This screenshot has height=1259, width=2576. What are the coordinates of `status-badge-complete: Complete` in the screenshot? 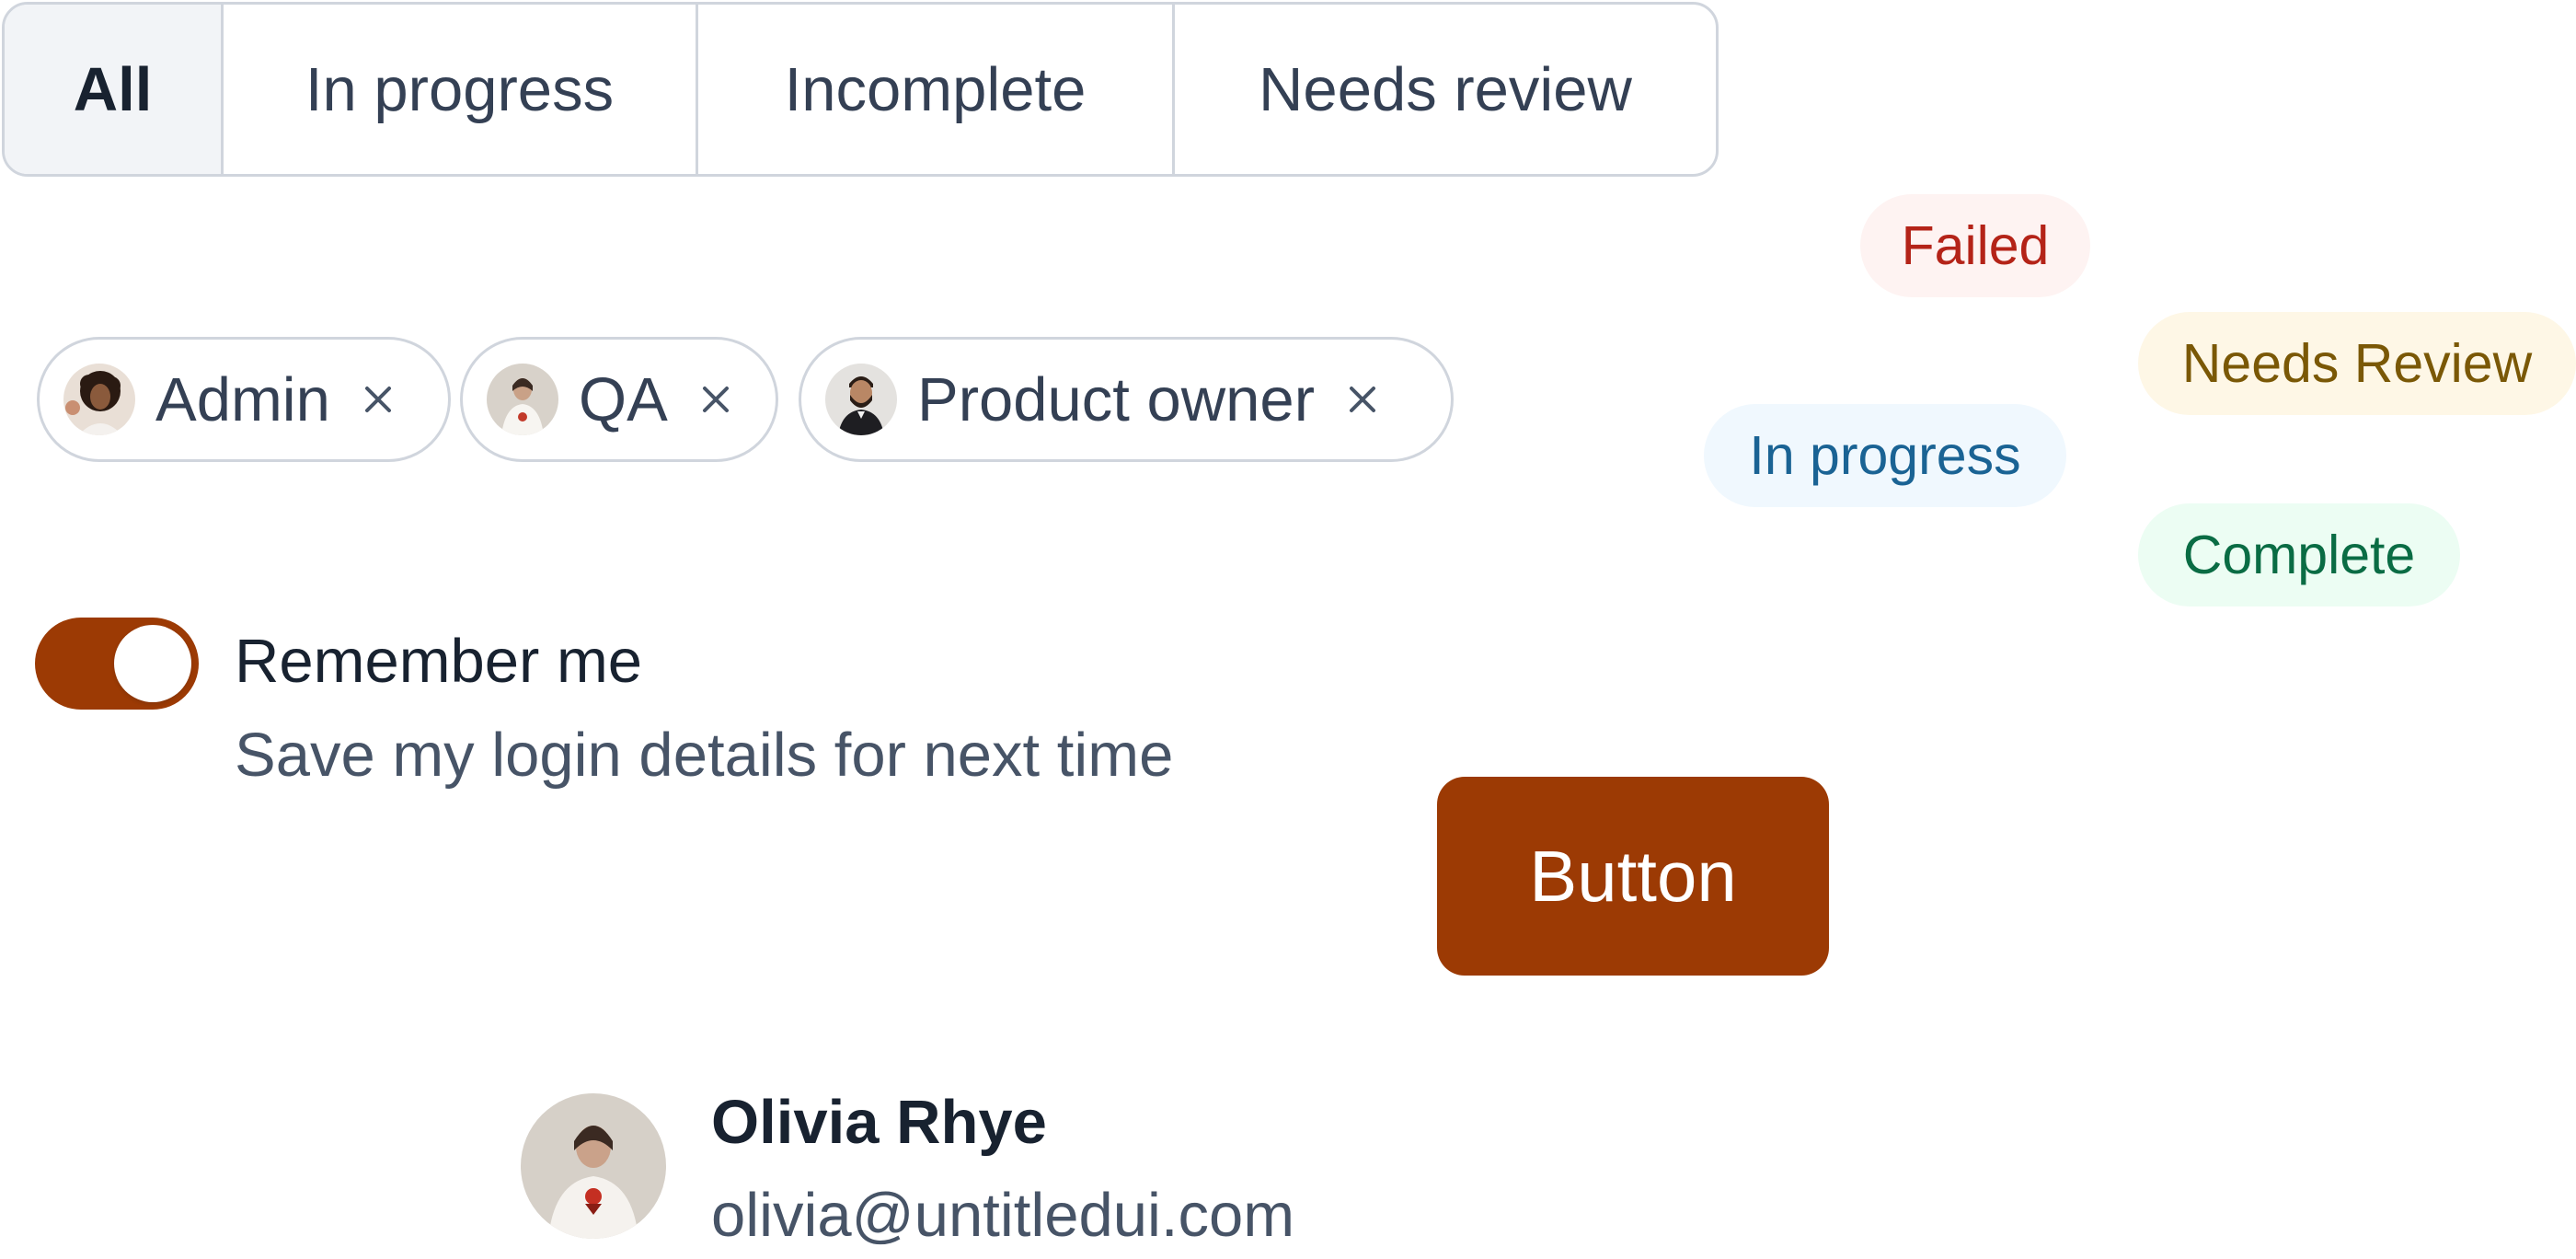 It's located at (2299, 554).